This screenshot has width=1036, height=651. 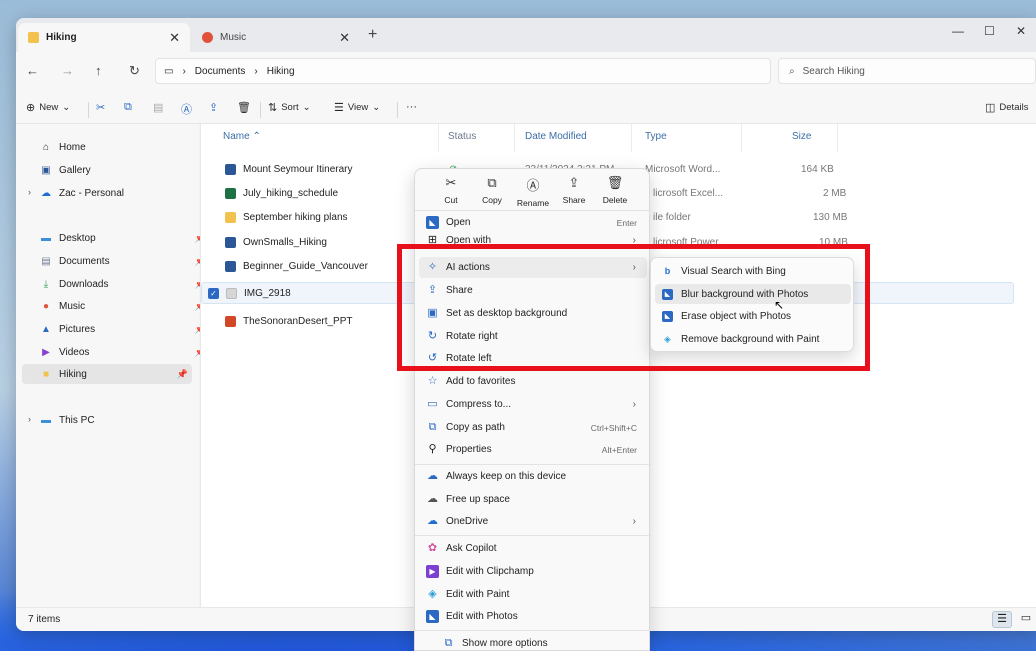 I want to click on menu-item-edit-photos: ◣ Edit with Photos, so click(x=533, y=616).